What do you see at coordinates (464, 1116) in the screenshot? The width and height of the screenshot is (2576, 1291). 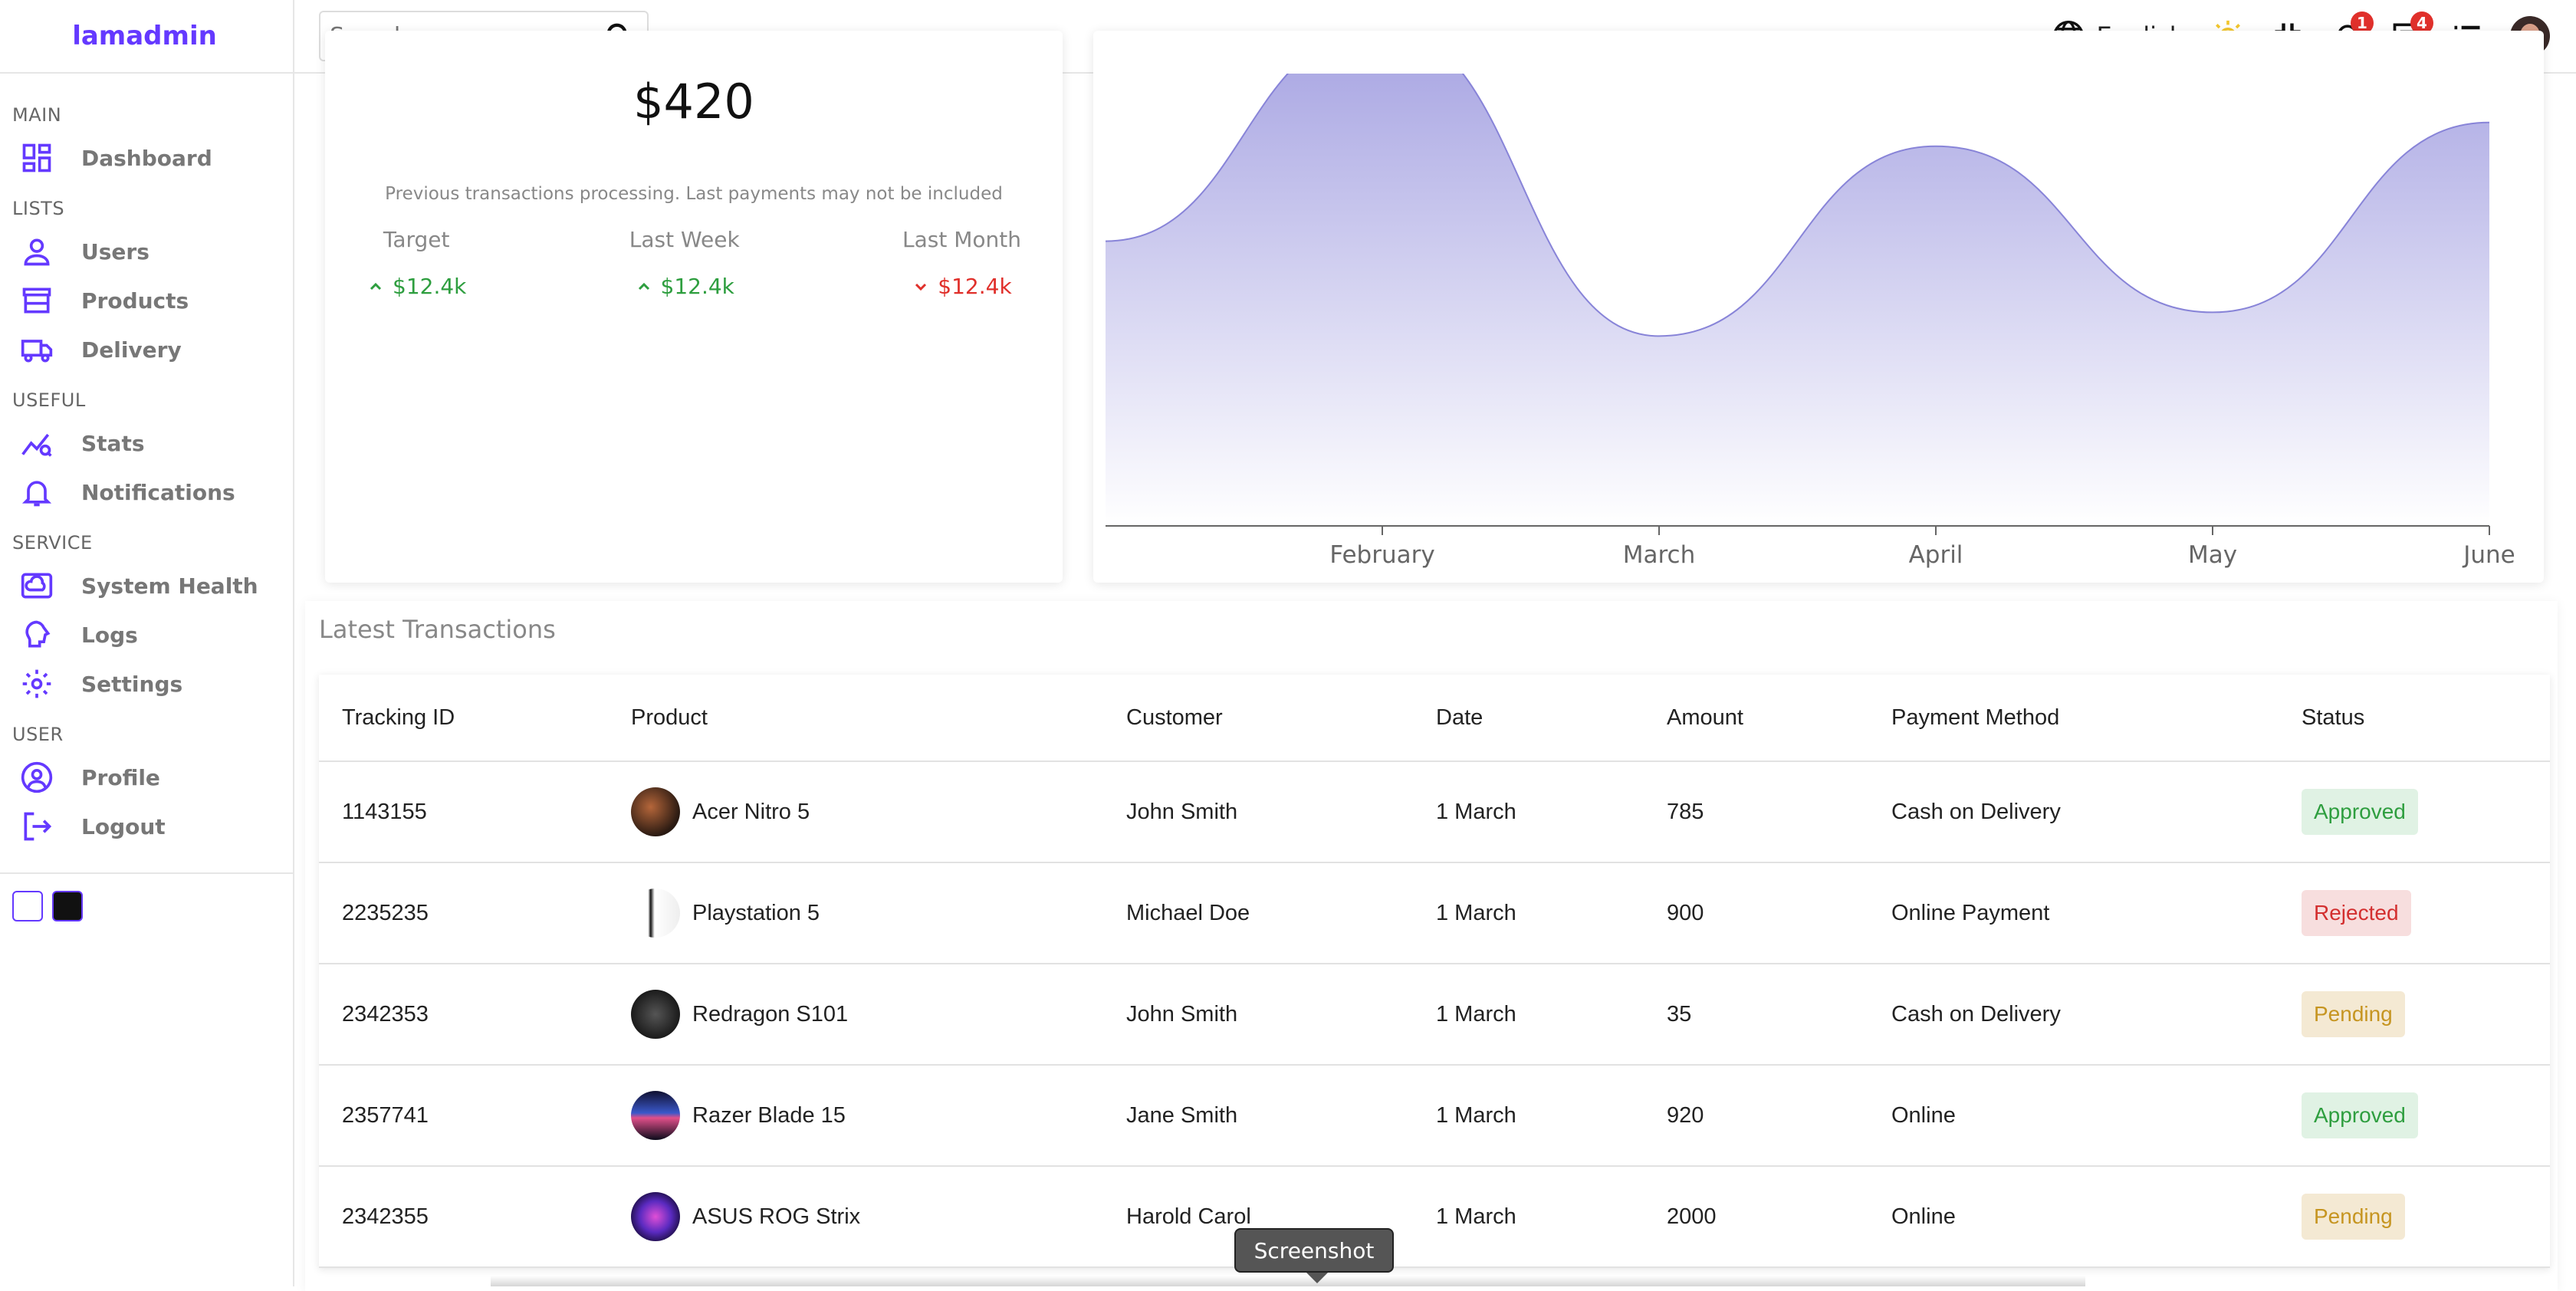 I see `cell-tracking-id: 2357741` at bounding box center [464, 1116].